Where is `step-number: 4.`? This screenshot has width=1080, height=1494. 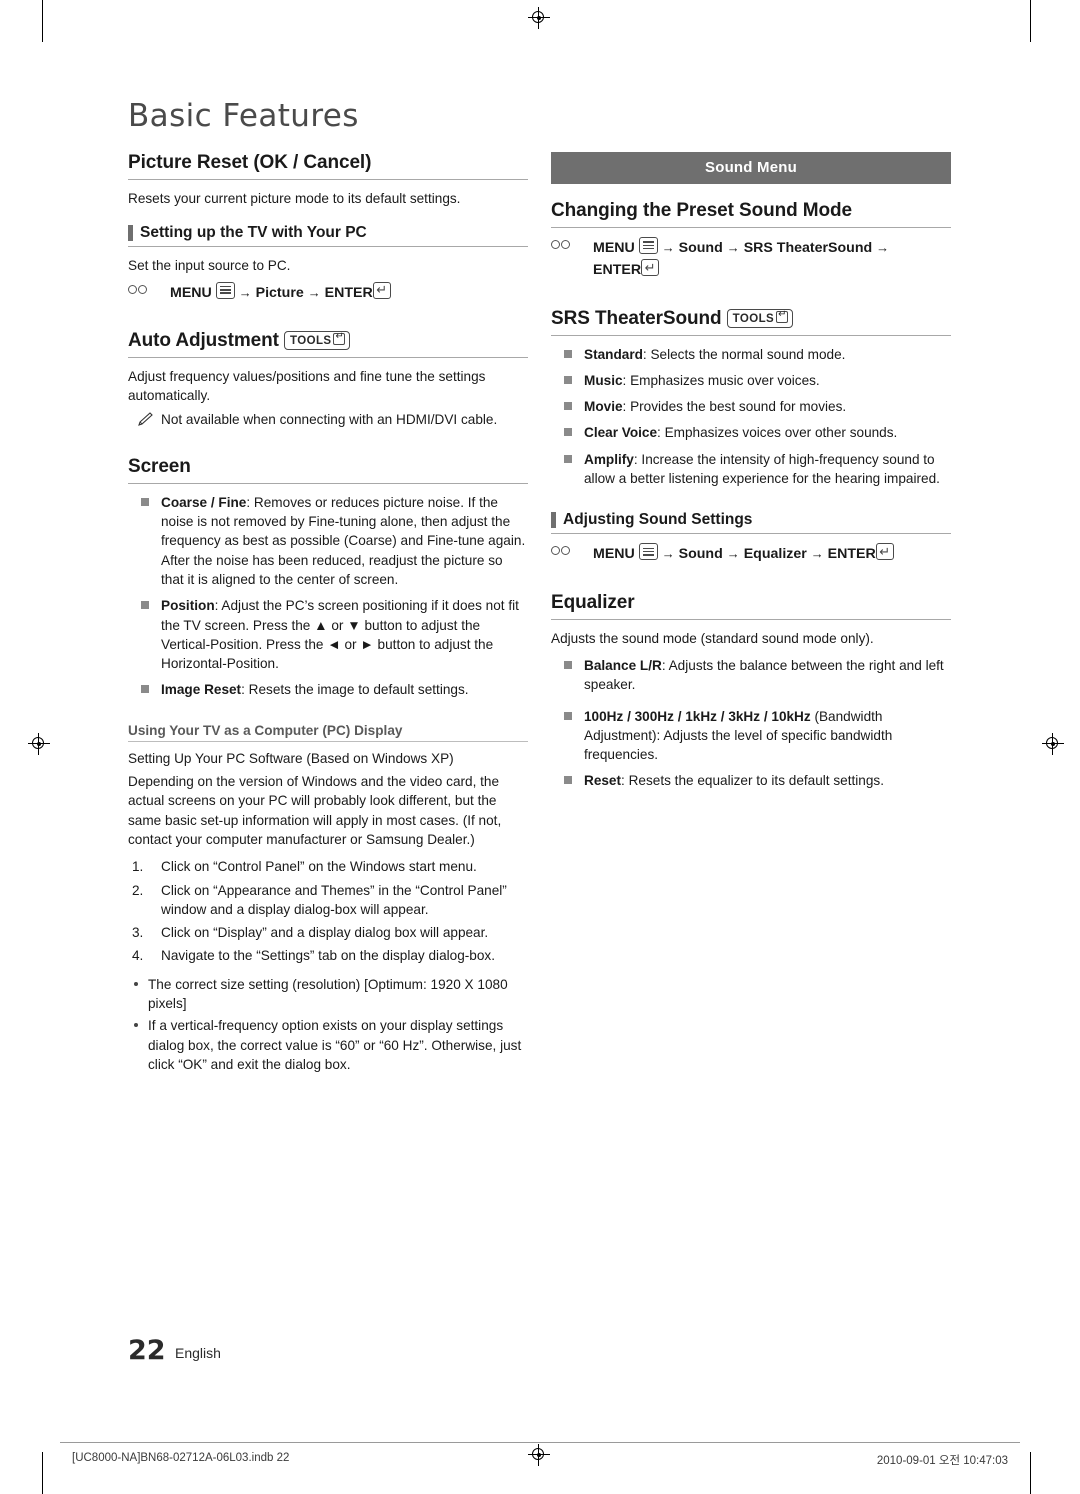
step-number: 4. is located at coordinates (138, 956).